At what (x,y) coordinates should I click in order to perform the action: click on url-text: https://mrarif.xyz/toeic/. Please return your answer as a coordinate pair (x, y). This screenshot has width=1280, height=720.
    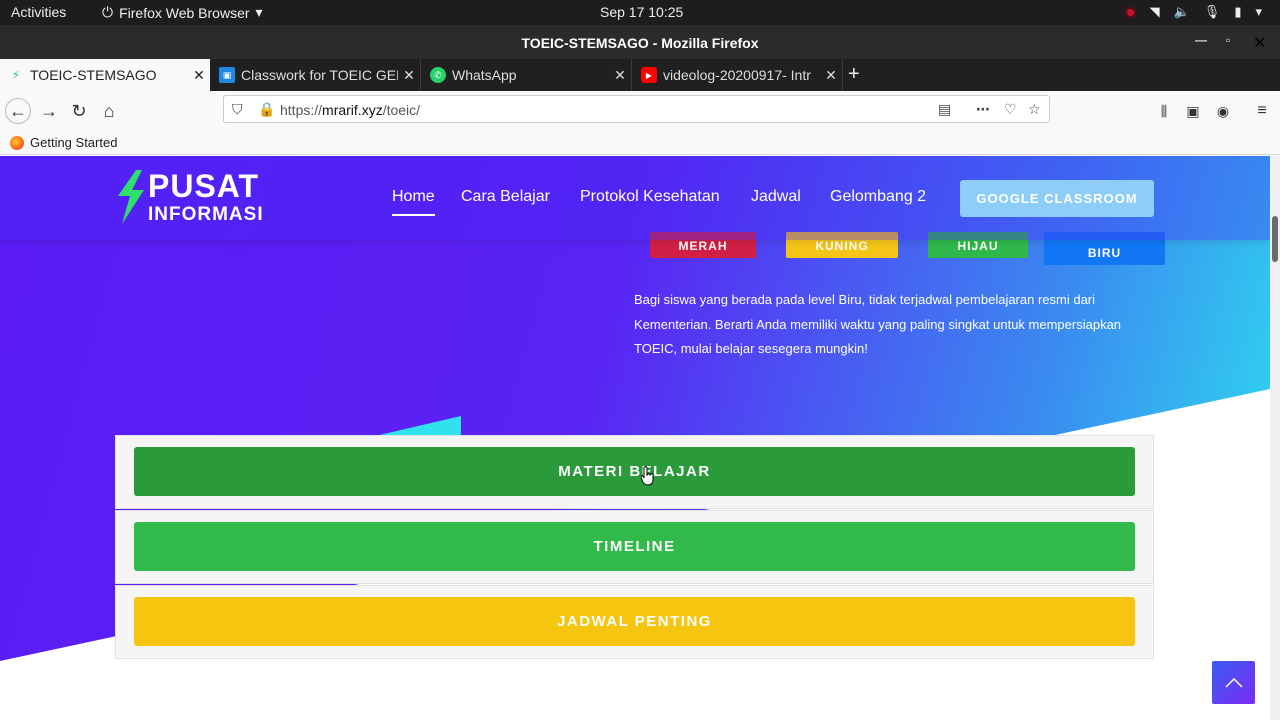
    Looking at the image, I should click on (350, 110).